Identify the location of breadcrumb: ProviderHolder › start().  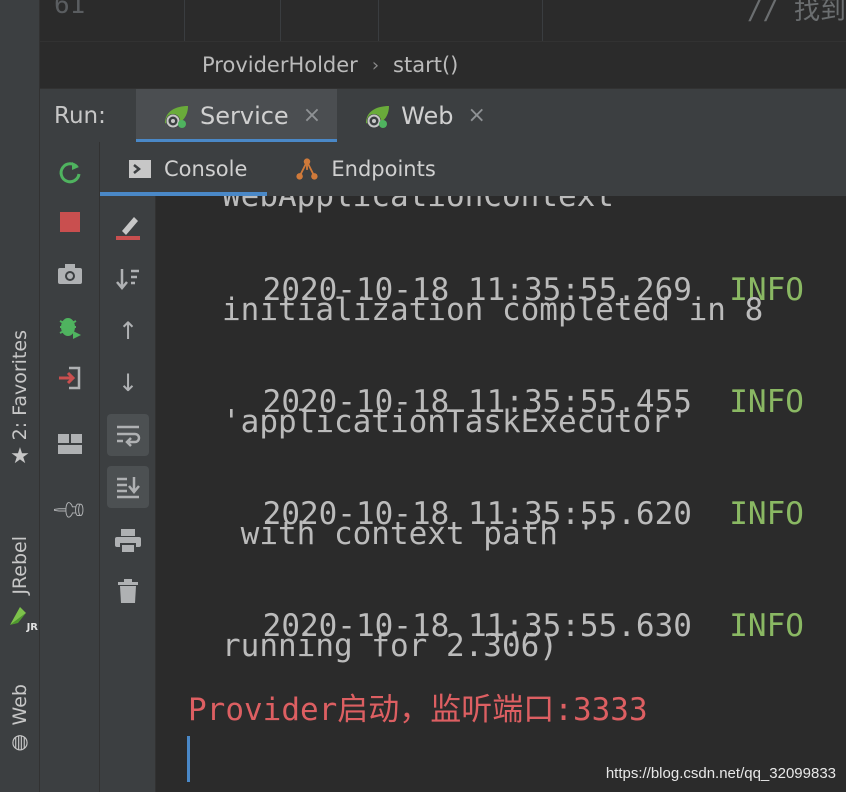
(443, 65).